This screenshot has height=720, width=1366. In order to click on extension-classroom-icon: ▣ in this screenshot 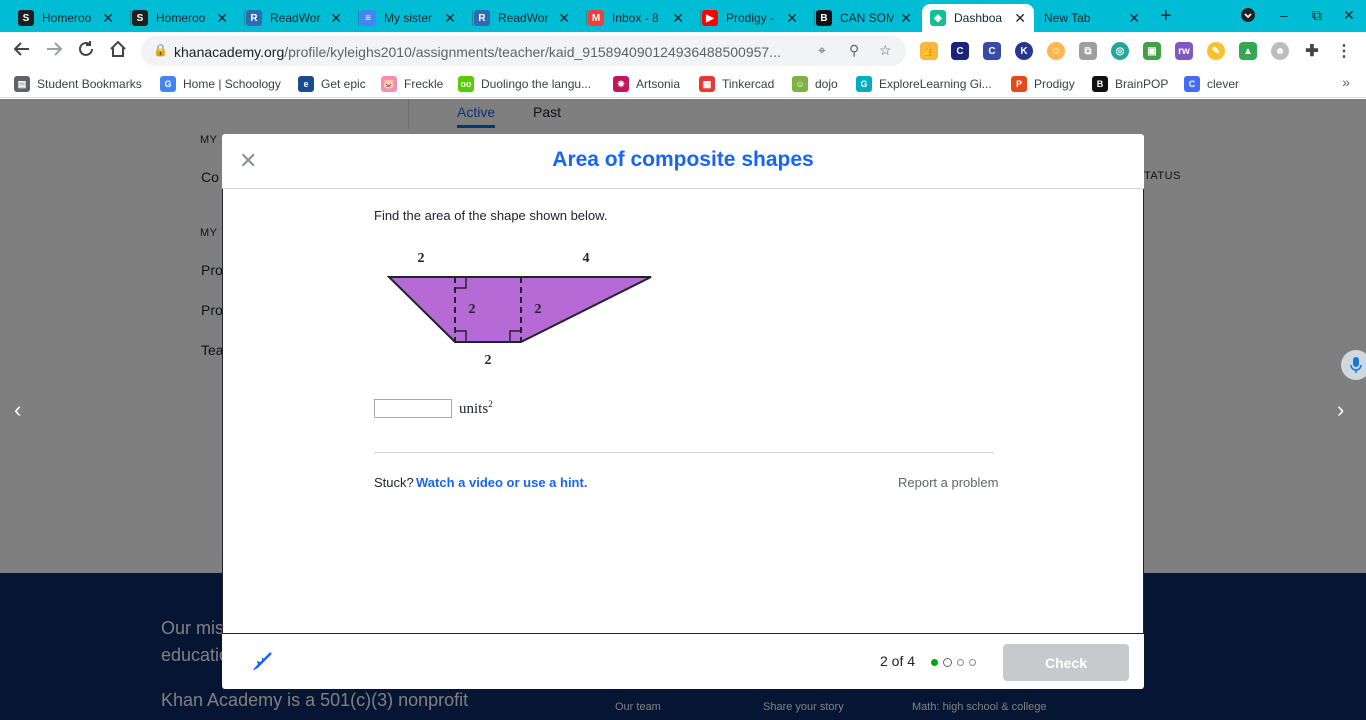, I will do `click(1152, 51)`.